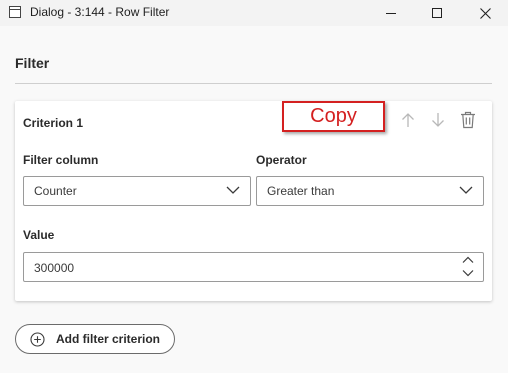 This screenshot has height=373, width=508. What do you see at coordinates (15, 12) in the screenshot?
I see `app-window-icon` at bounding box center [15, 12].